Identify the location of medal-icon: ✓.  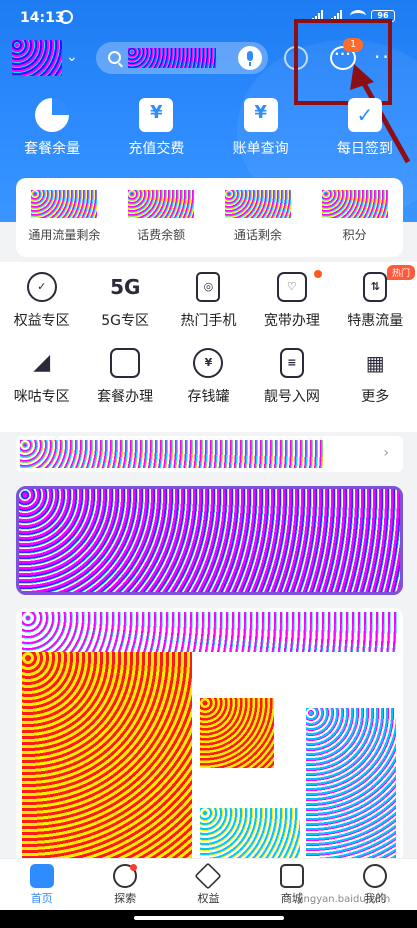
(41, 287).